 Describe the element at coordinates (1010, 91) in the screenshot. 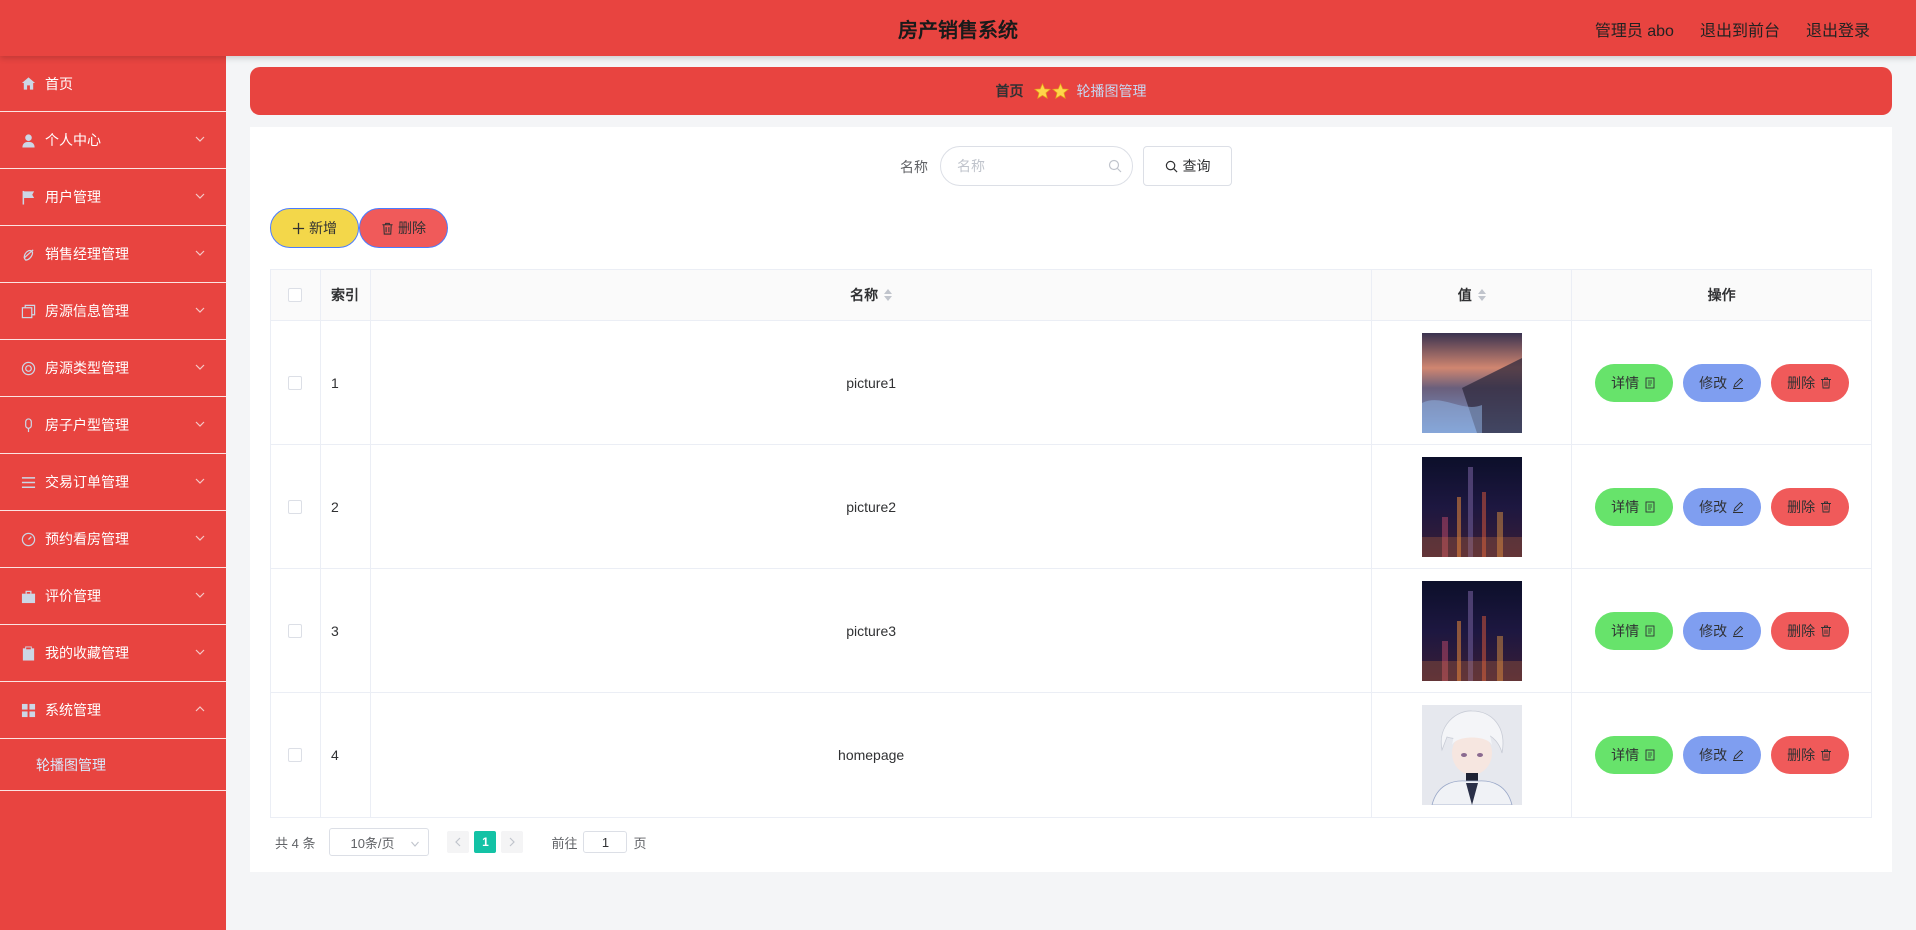

I see `breadcrumb-home: 首页` at that location.